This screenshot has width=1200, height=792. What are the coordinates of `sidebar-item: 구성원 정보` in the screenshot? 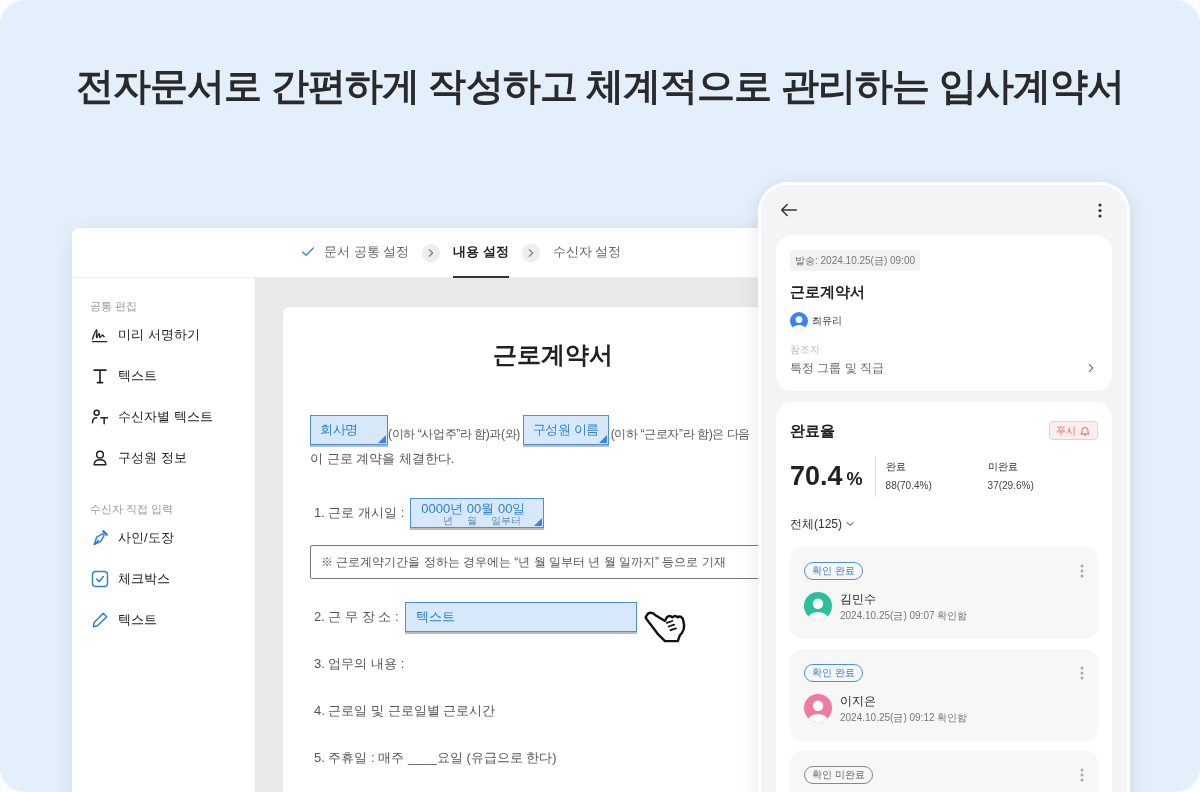 It's located at (163, 458).